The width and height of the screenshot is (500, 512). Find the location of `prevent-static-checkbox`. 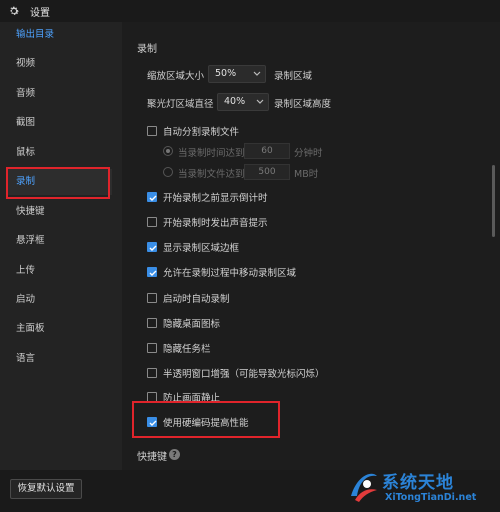

prevent-static-checkbox is located at coordinates (152, 397).